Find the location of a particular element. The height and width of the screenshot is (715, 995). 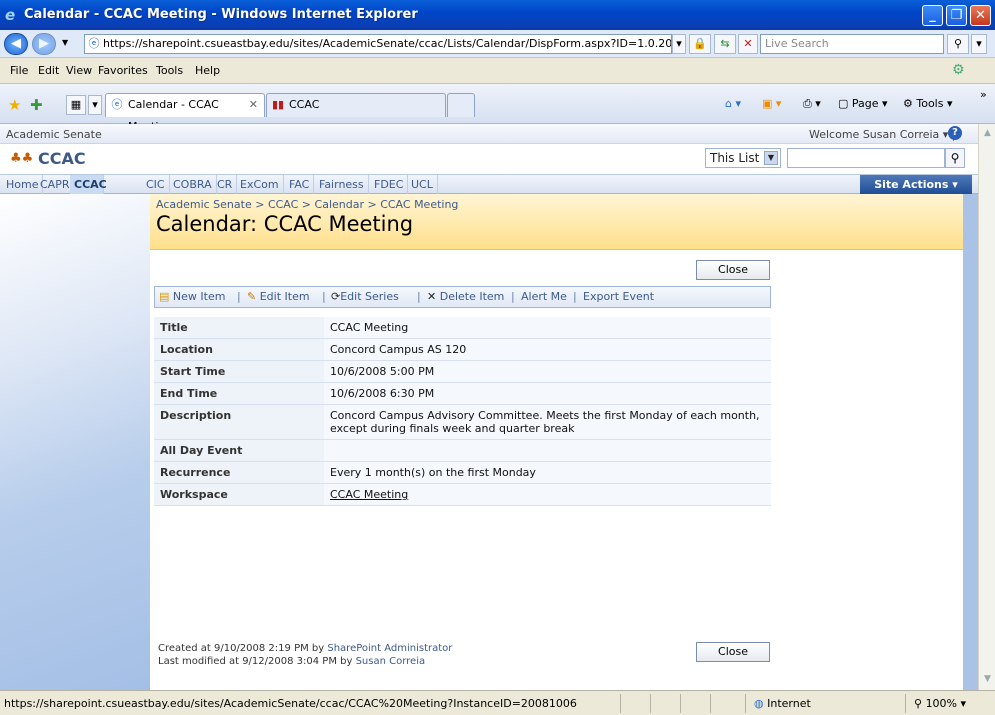

toolbar-extension-icon: ⚙ is located at coordinates (958, 70).